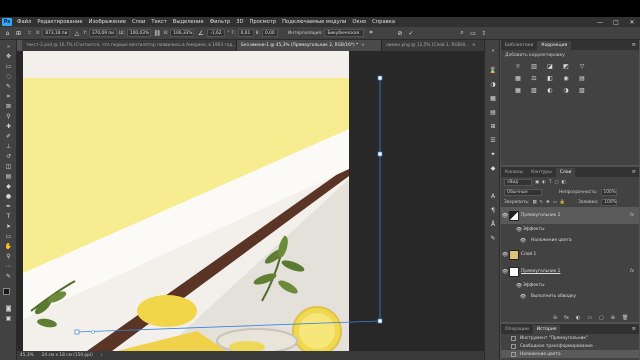 The height and width of the screenshot is (360, 640). Describe the element at coordinates (8, 56) in the screenshot. I see `move-tool-icon: ✥` at that location.